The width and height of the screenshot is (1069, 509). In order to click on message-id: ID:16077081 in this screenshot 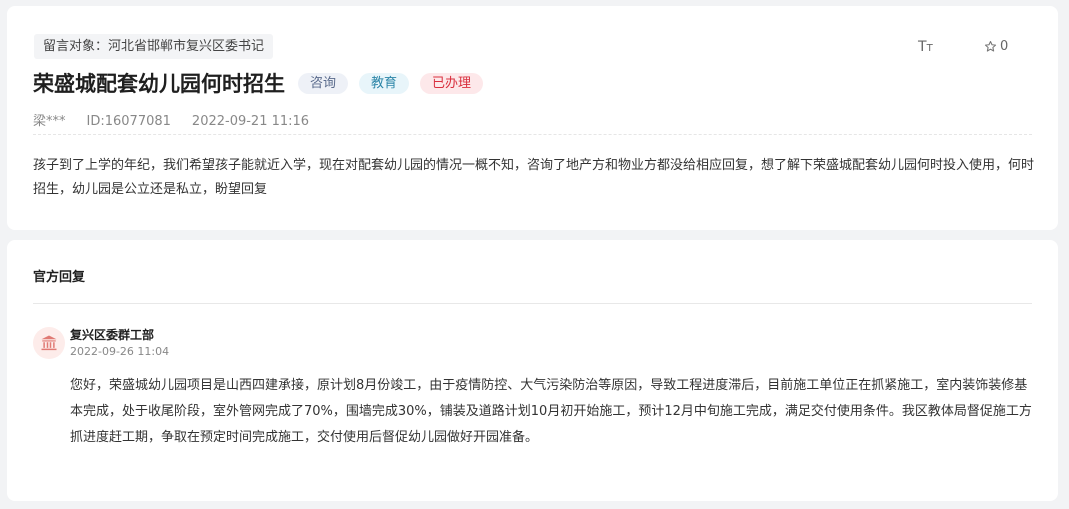, I will do `click(128, 121)`.